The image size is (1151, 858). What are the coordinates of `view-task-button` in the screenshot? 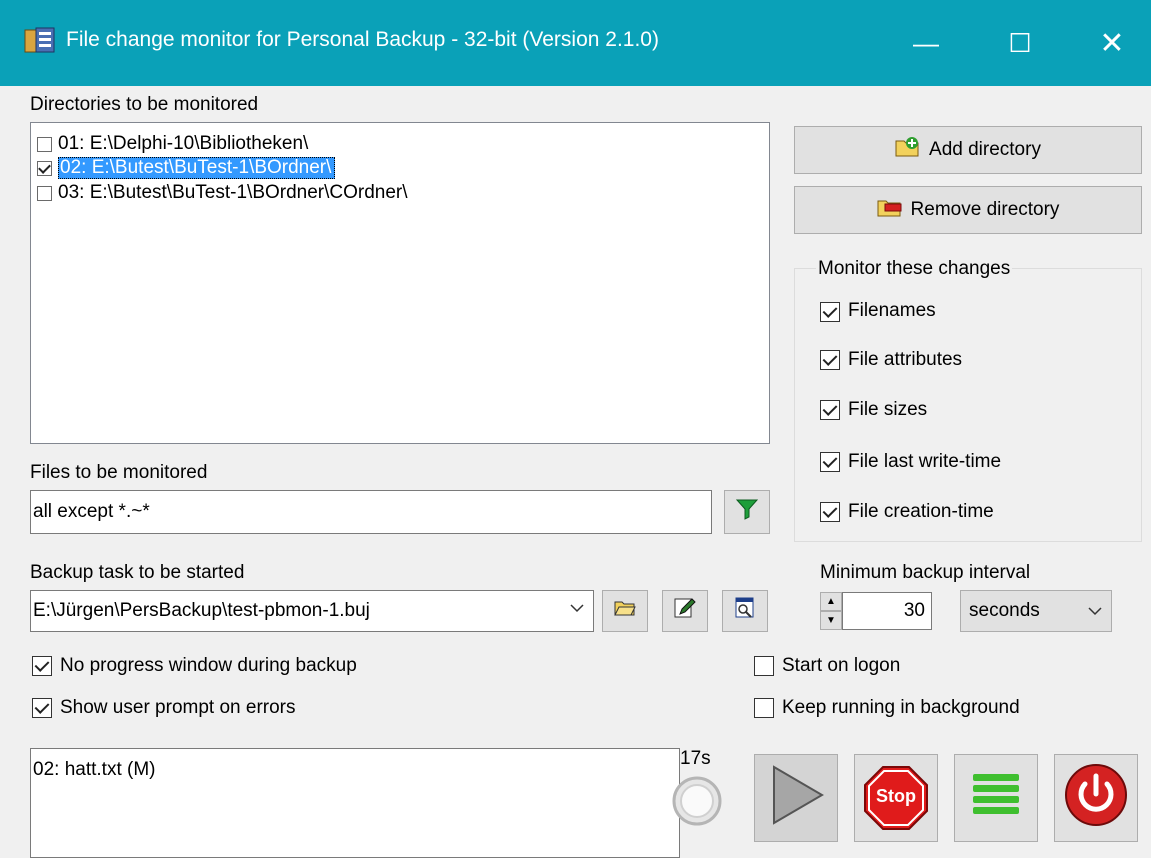 It's located at (745, 611).